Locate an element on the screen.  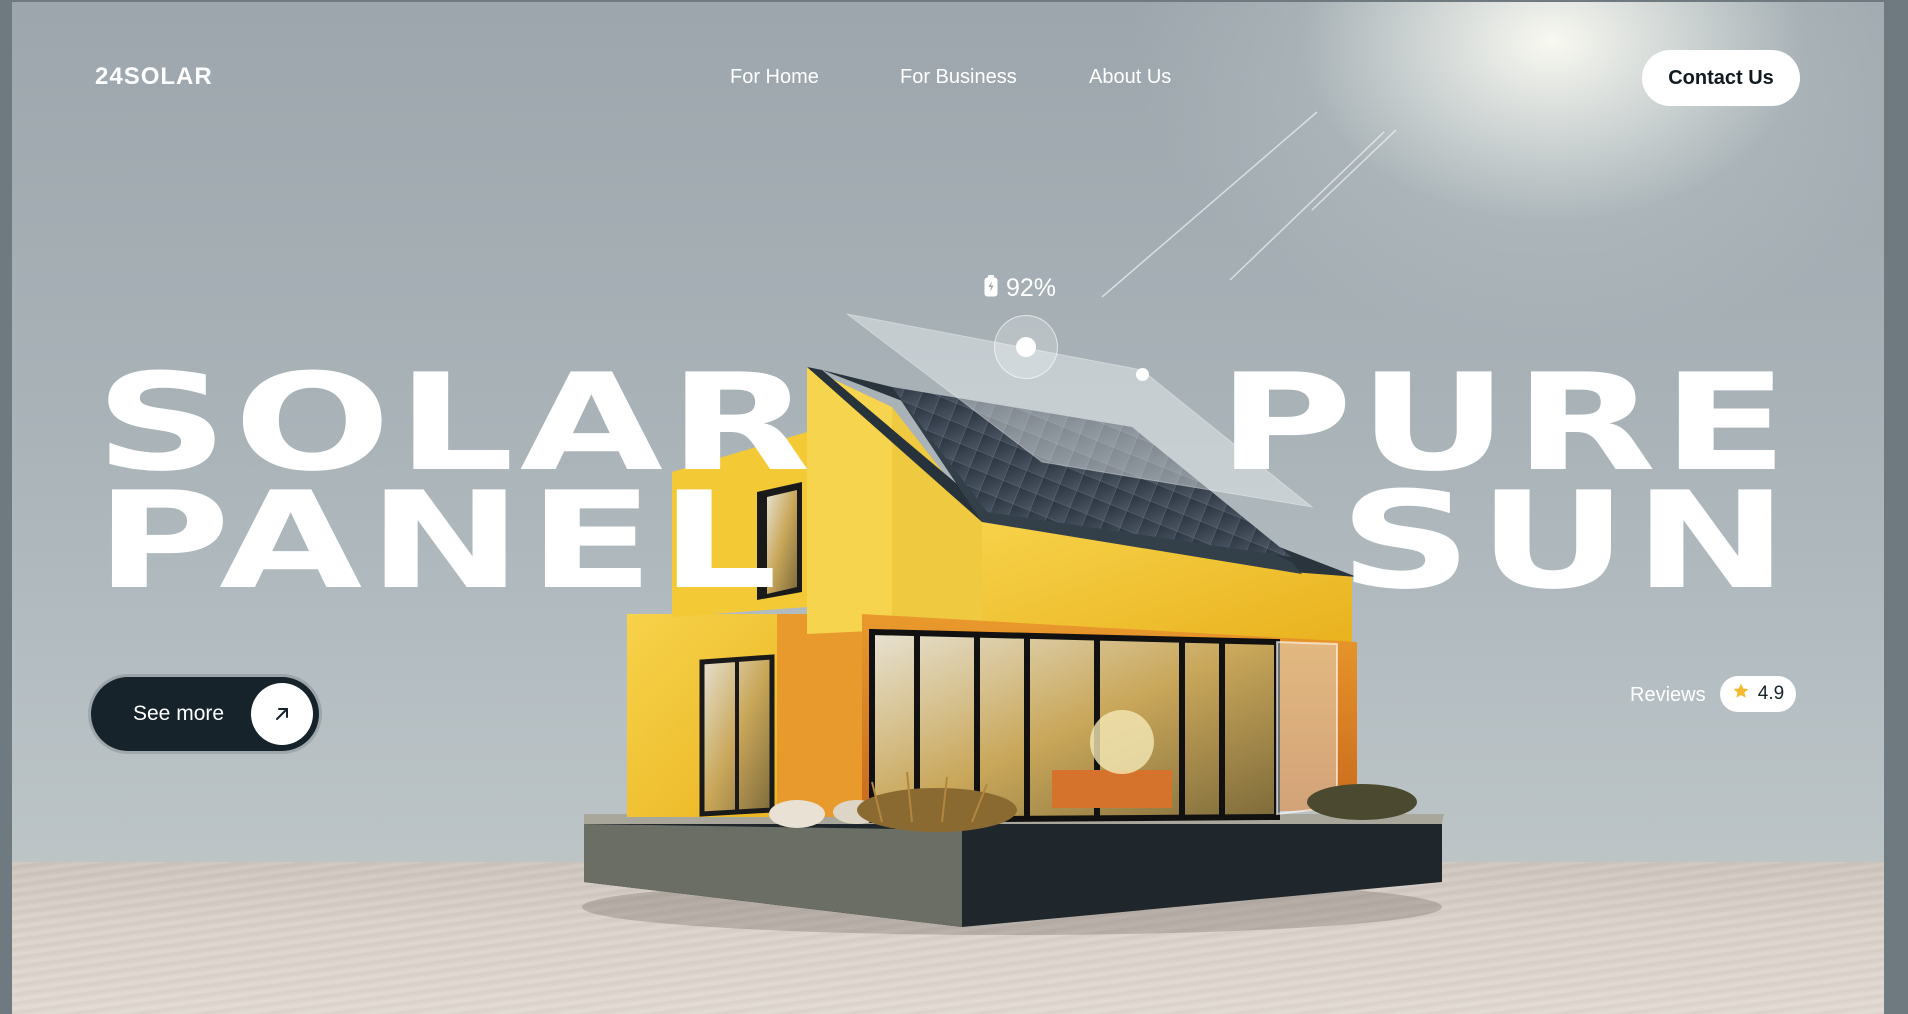
headline-panel: PANEL is located at coordinates (439, 541).